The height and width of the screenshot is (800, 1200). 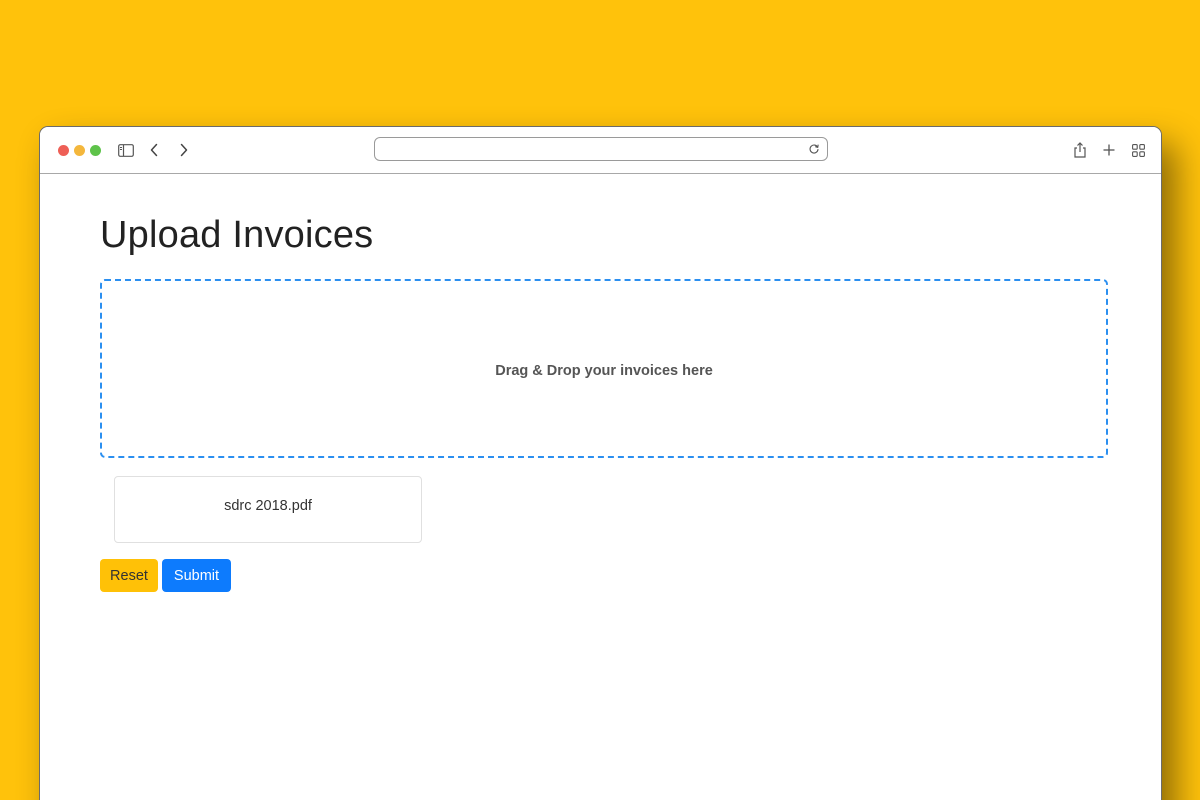 I want to click on uploaded-file-card: sdrc 2018.pdf, so click(x=268, y=509).